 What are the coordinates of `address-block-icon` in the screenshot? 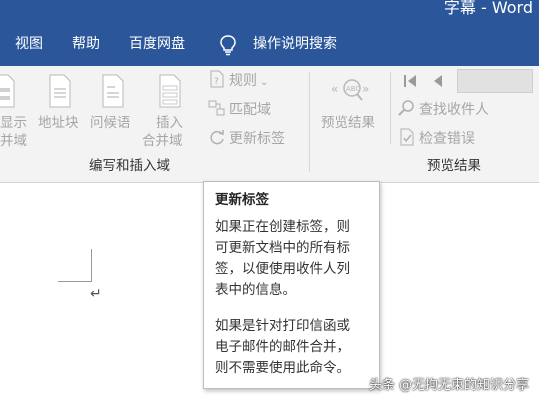 It's located at (60, 91).